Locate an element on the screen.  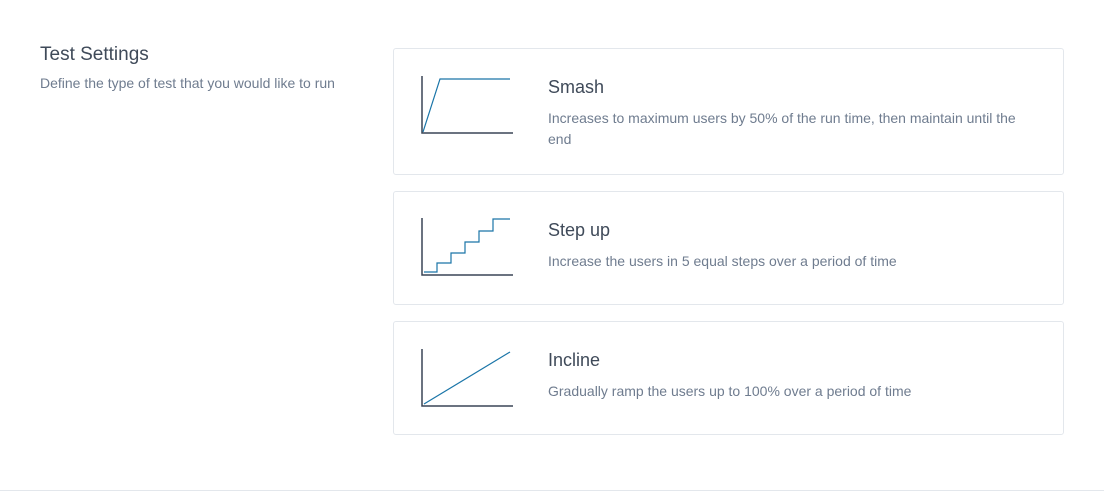
smash-graph-icon is located at coordinates (467, 105).